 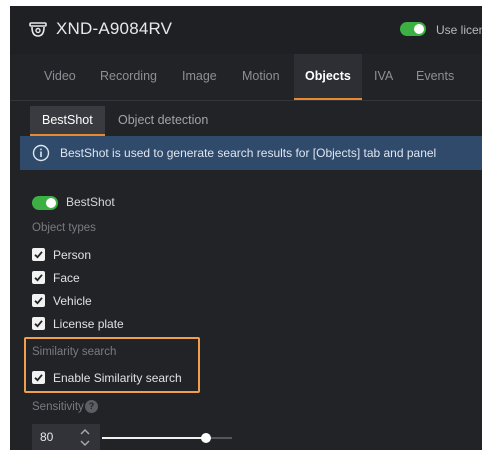 What do you see at coordinates (64, 228) in the screenshot?
I see `object-types-label: Object types` at bounding box center [64, 228].